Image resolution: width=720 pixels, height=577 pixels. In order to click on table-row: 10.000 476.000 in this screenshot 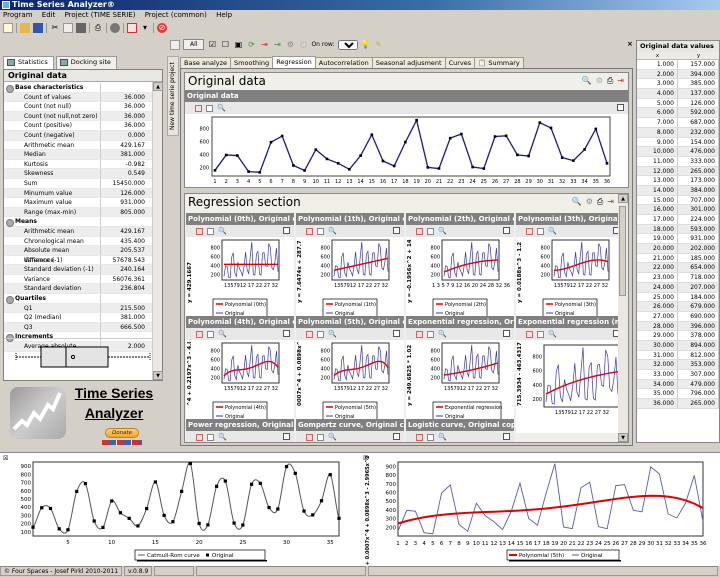, I will do `click(678, 152)`.